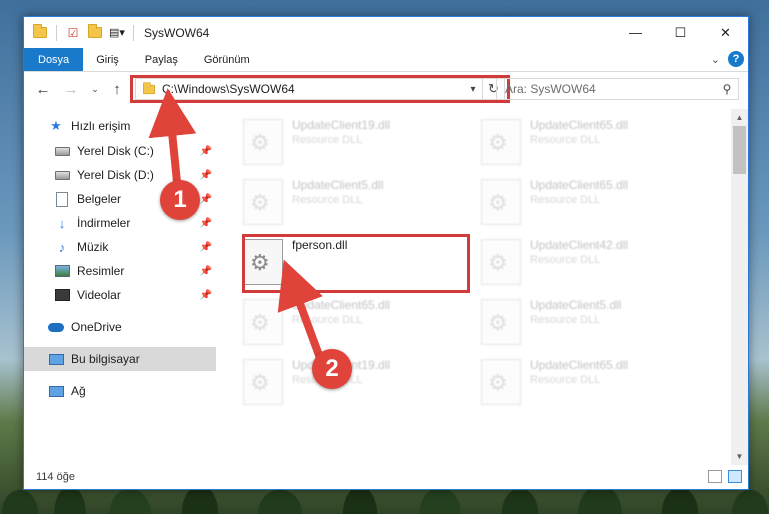  Describe the element at coordinates (54, 59) in the screenshot. I see `tab-file: Dosya` at that location.